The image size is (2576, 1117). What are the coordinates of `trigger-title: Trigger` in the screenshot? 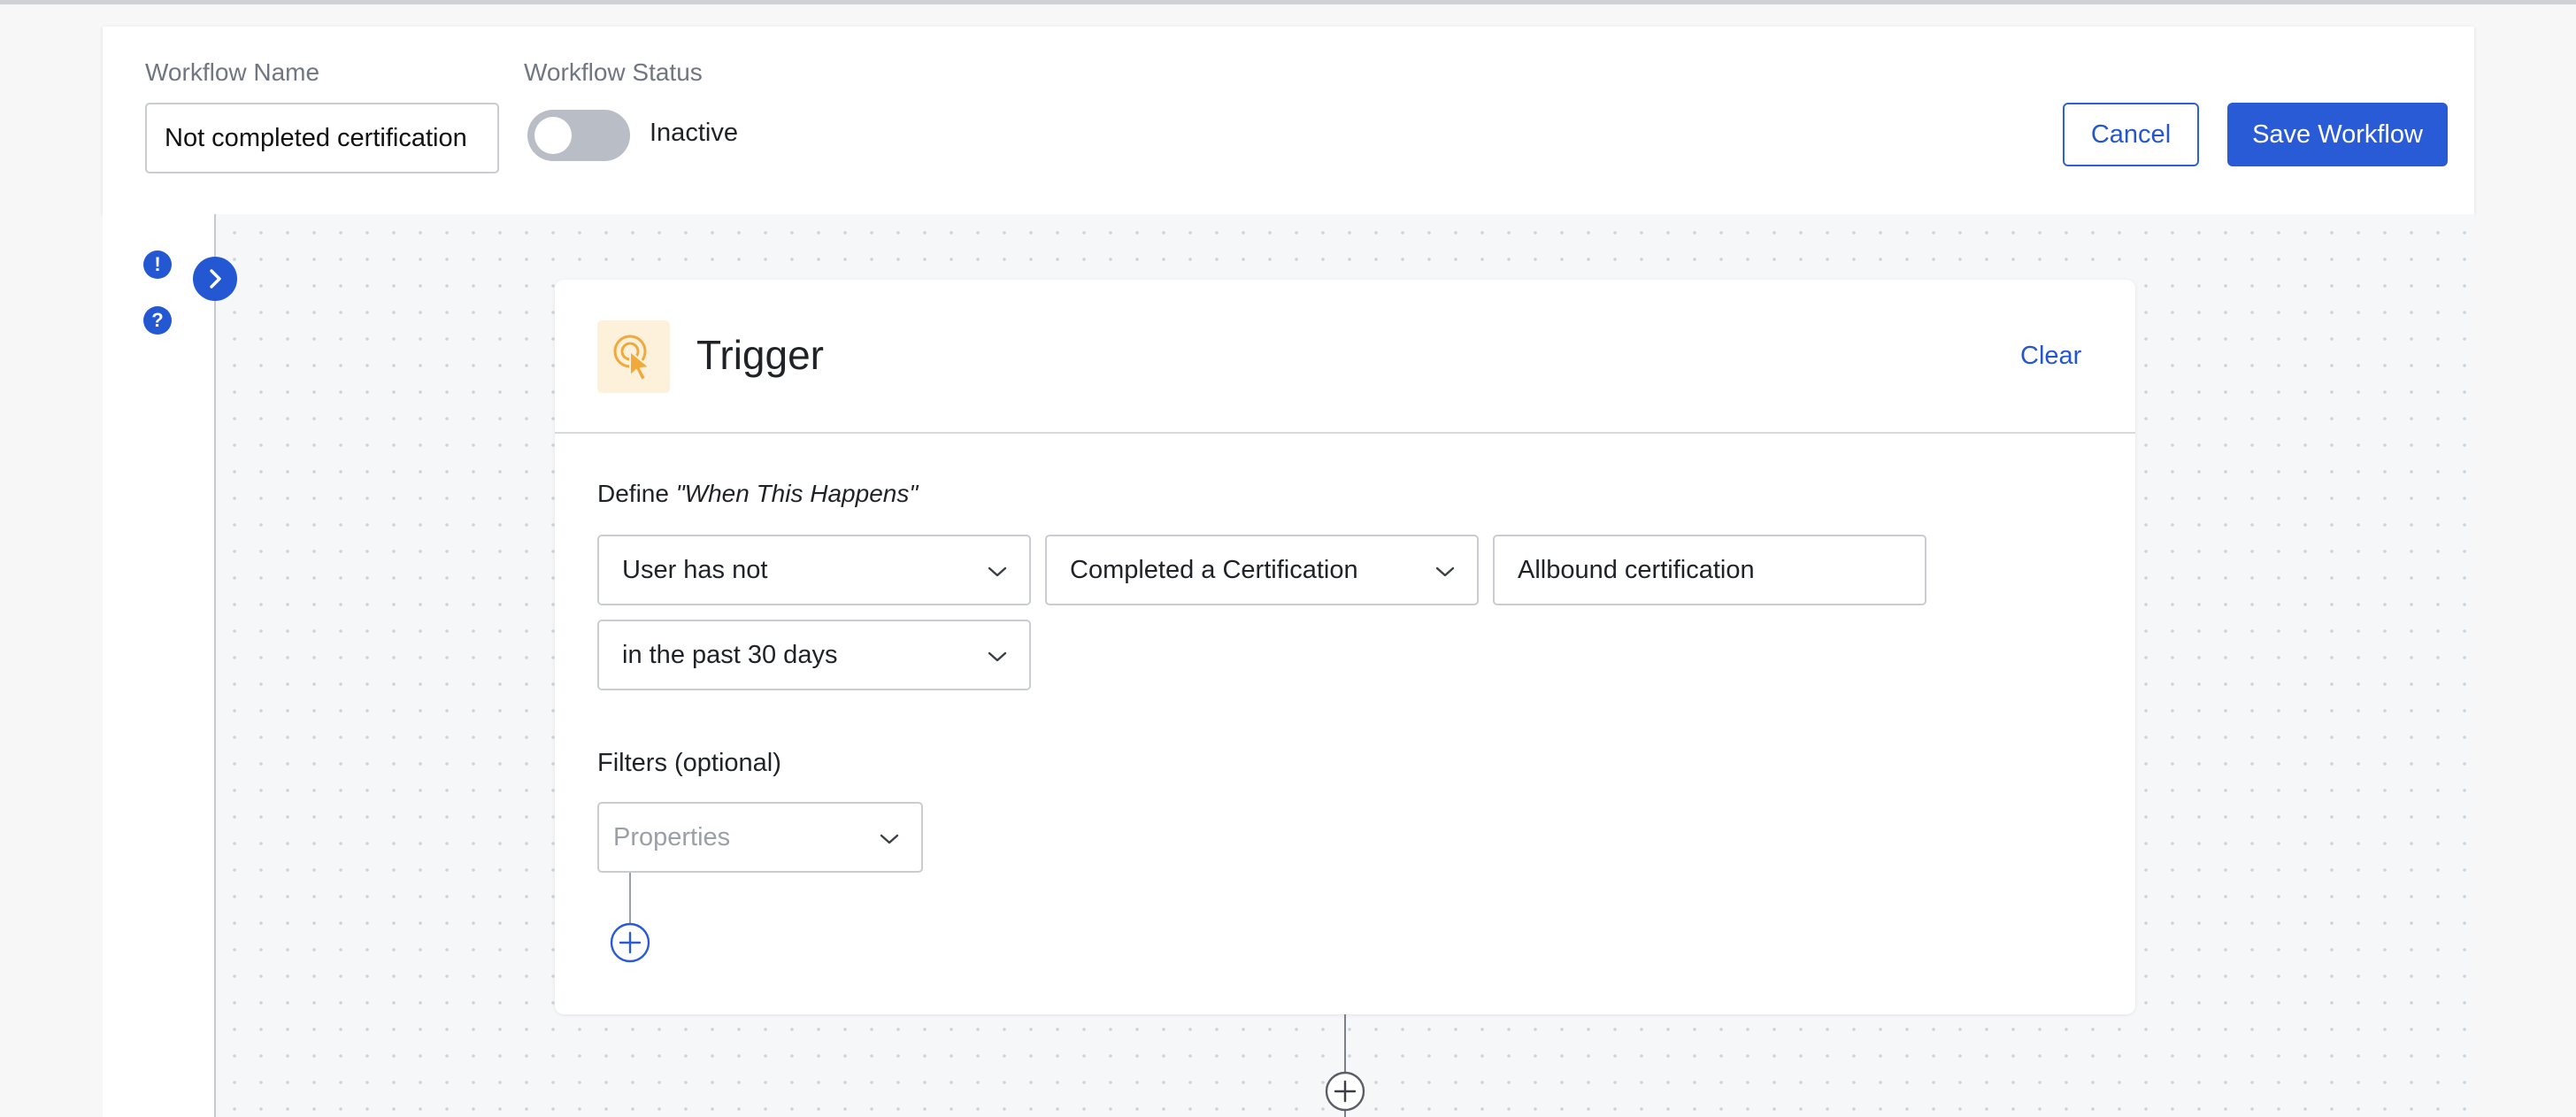 It's located at (760, 355).